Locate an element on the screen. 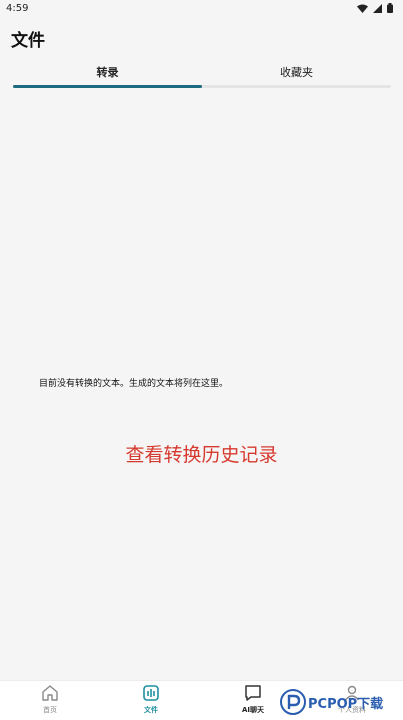 Image resolution: width=403 pixels, height=720 pixels. watermark: PCPOP下载 is located at coordinates (341, 702).